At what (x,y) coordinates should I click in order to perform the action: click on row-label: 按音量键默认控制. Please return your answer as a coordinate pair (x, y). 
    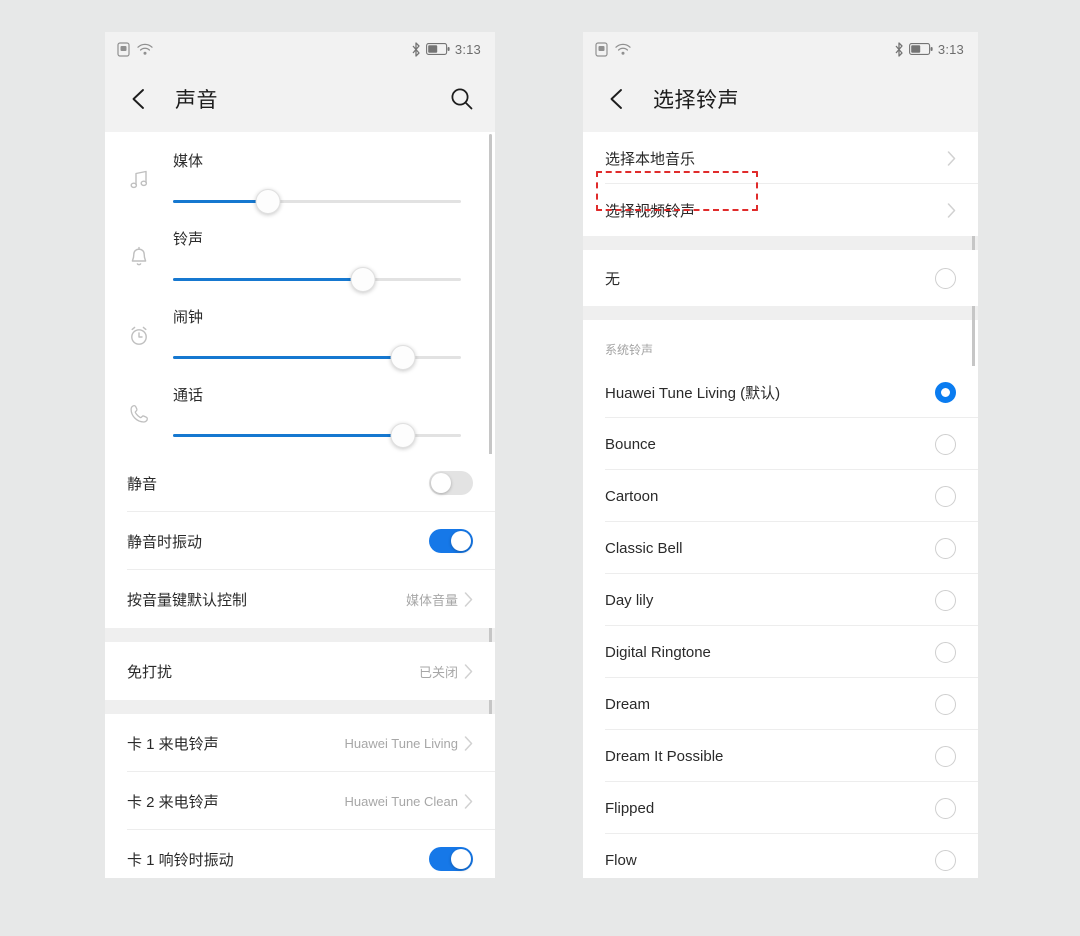
    Looking at the image, I should click on (187, 600).